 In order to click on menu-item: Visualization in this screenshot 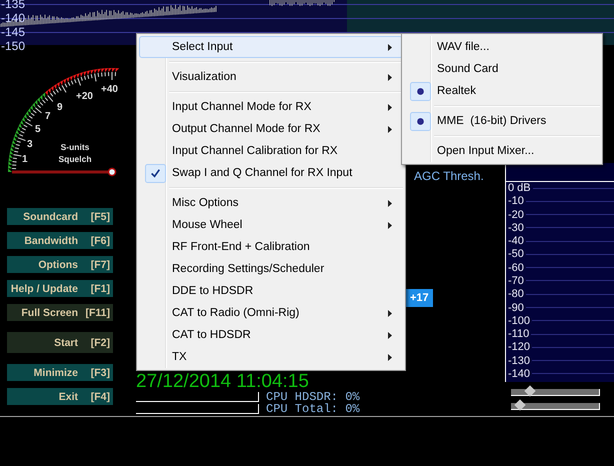, I will do `click(271, 77)`.